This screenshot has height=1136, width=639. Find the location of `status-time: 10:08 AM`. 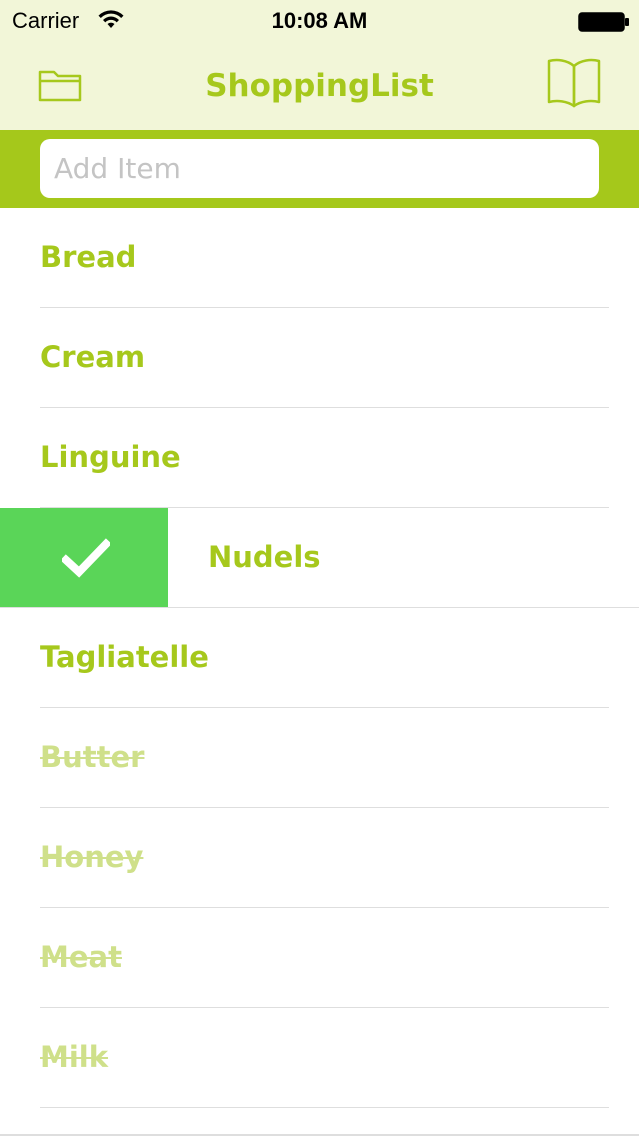

status-time: 10:08 AM is located at coordinates (319, 20).